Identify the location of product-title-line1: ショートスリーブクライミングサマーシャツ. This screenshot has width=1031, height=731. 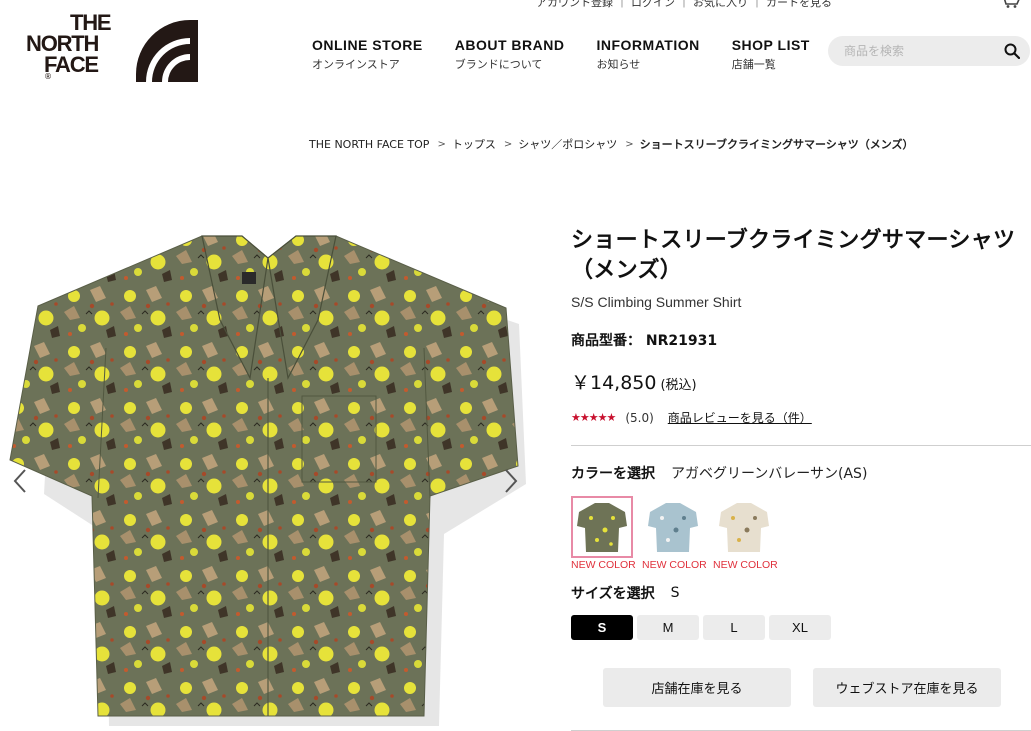
(793, 240).